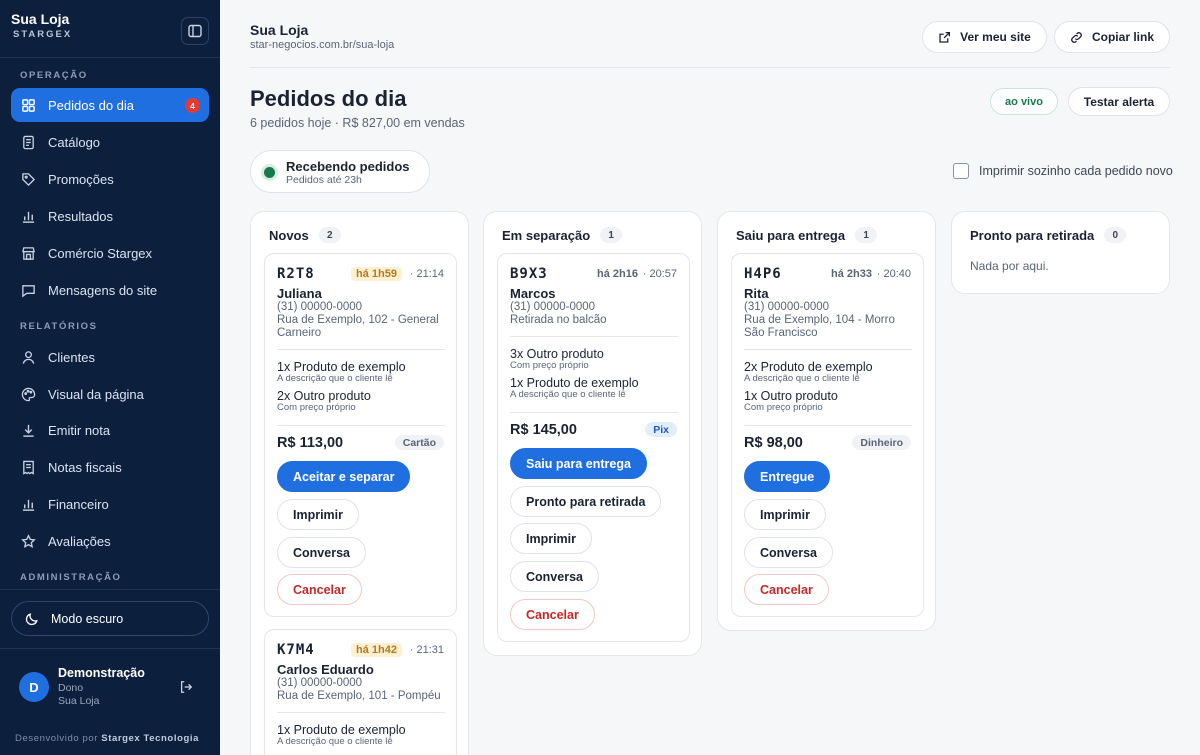 The image size is (1200, 755). I want to click on customer-name: Rita, so click(756, 293).